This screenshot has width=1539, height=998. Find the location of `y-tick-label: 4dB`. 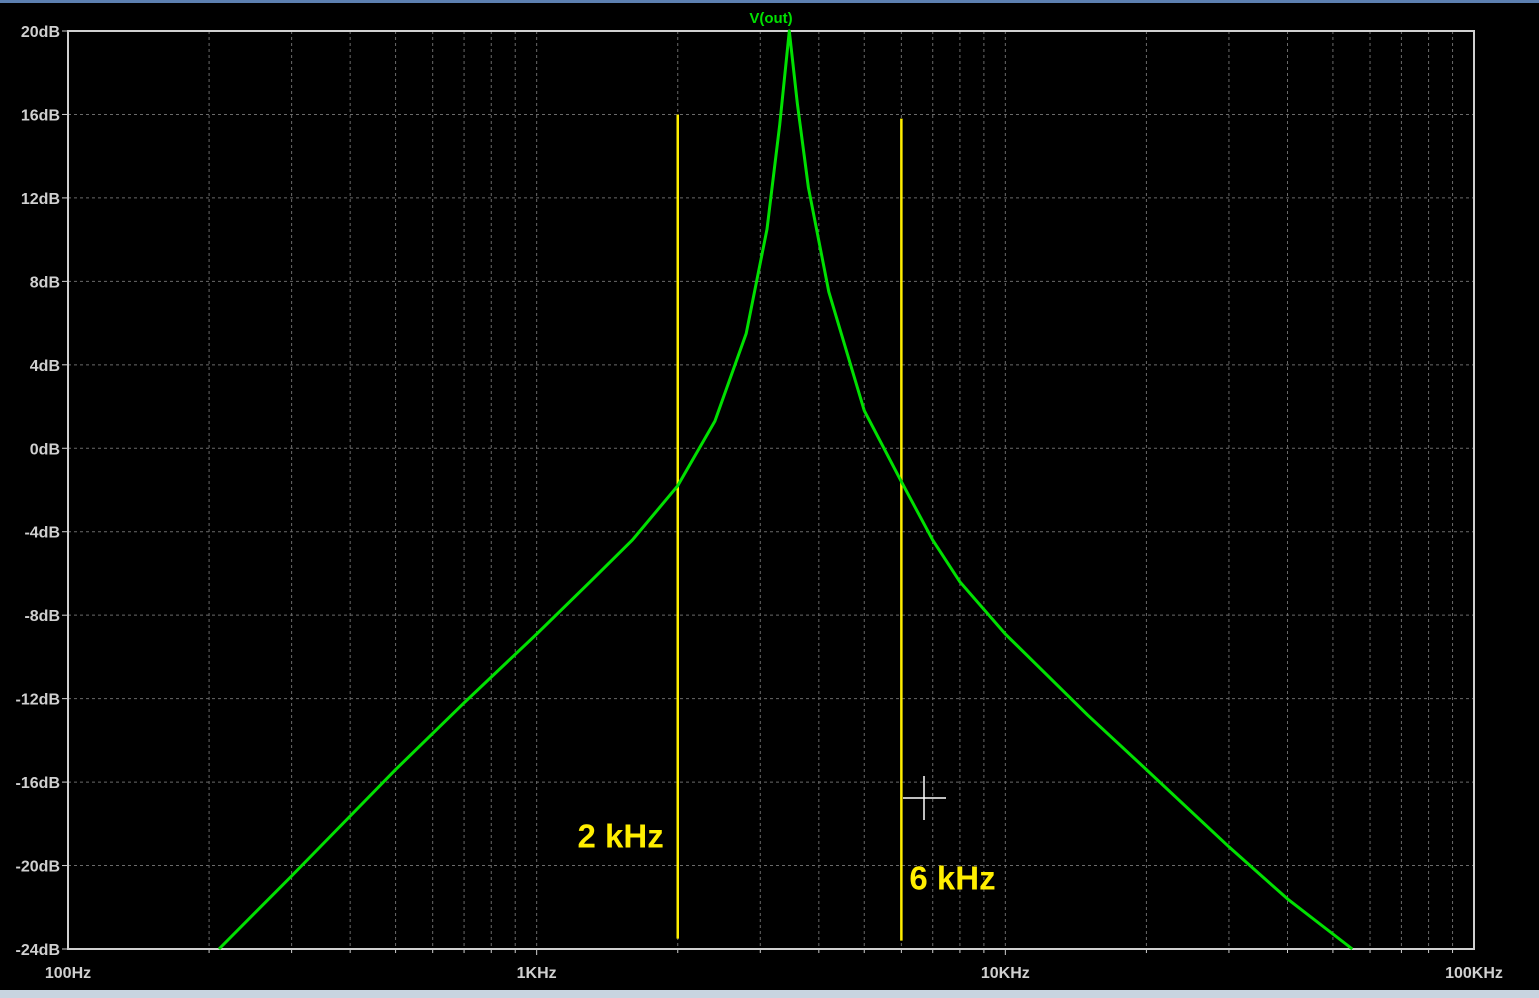

y-tick-label: 4dB is located at coordinates (45, 366).